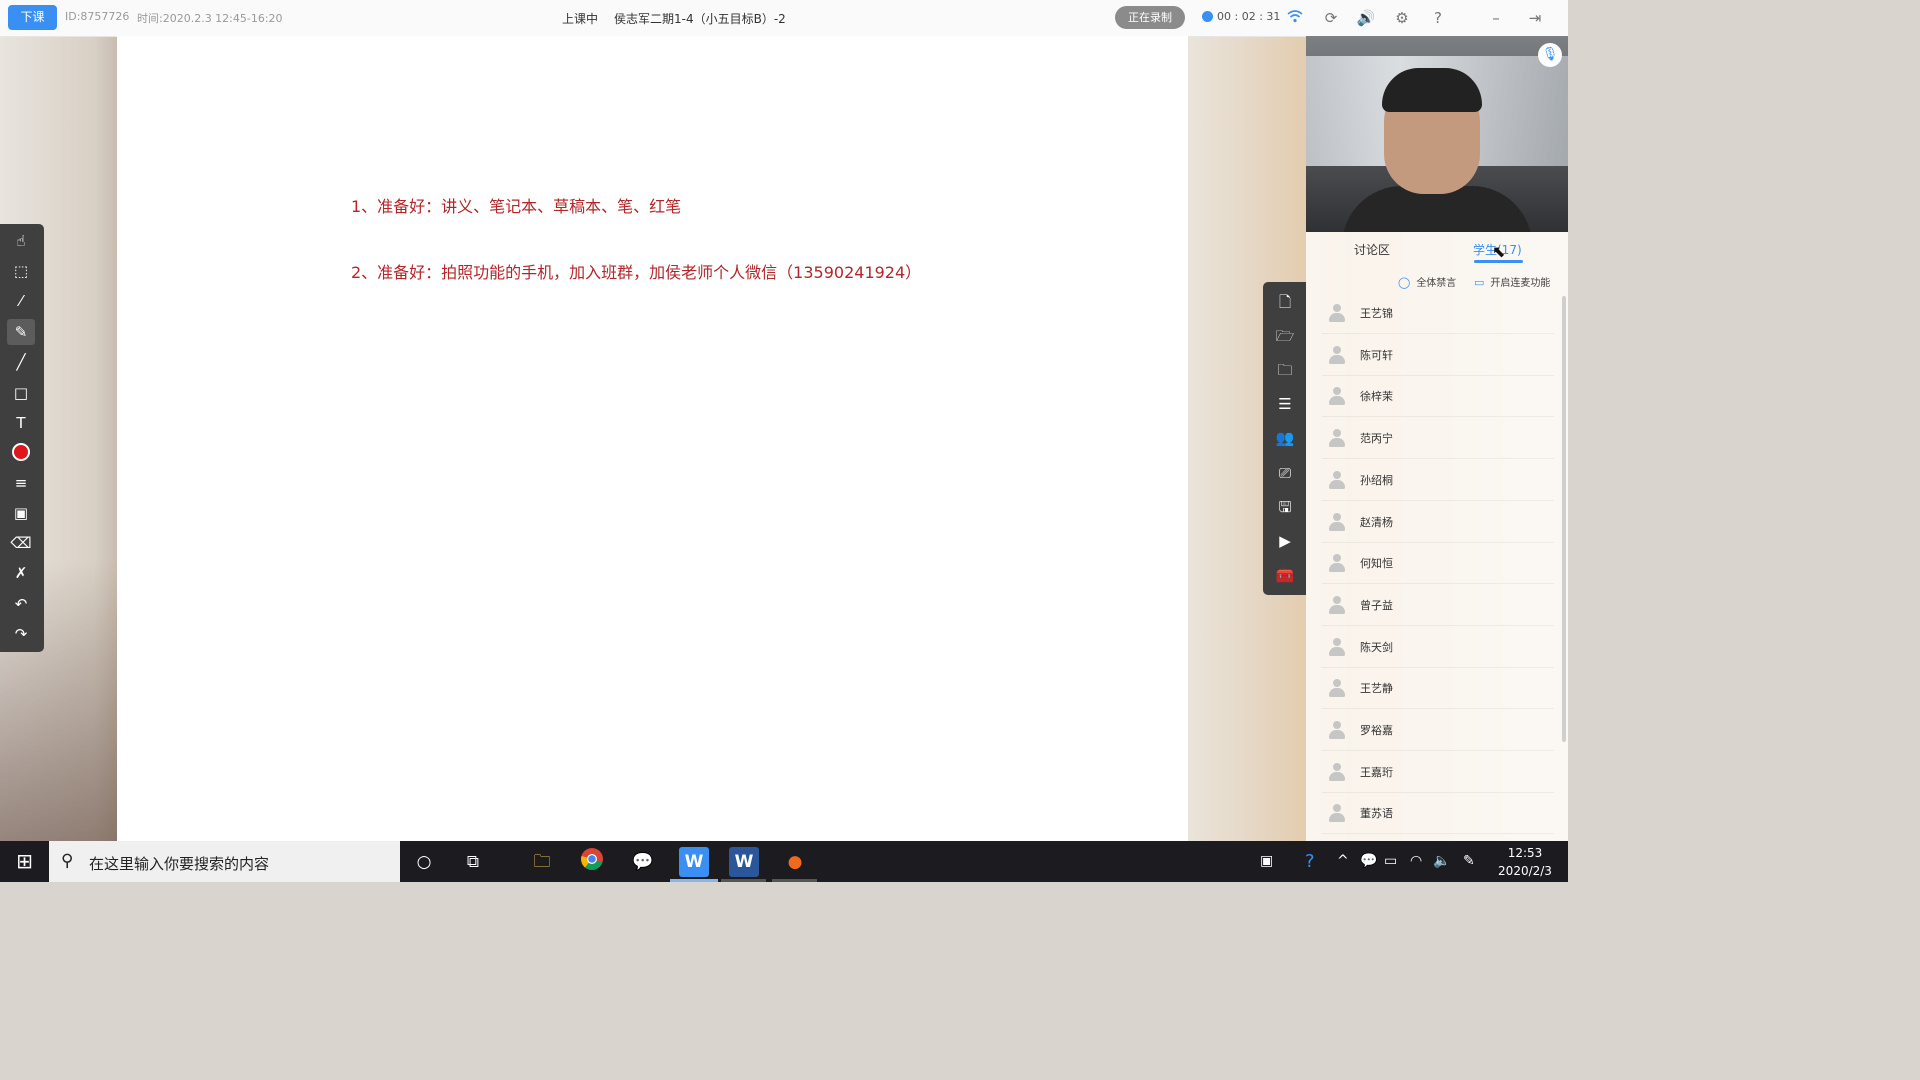 Image resolution: width=1920 pixels, height=1080 pixels. What do you see at coordinates (21, 543) in the screenshot?
I see `eraser-icon: ⌫` at bounding box center [21, 543].